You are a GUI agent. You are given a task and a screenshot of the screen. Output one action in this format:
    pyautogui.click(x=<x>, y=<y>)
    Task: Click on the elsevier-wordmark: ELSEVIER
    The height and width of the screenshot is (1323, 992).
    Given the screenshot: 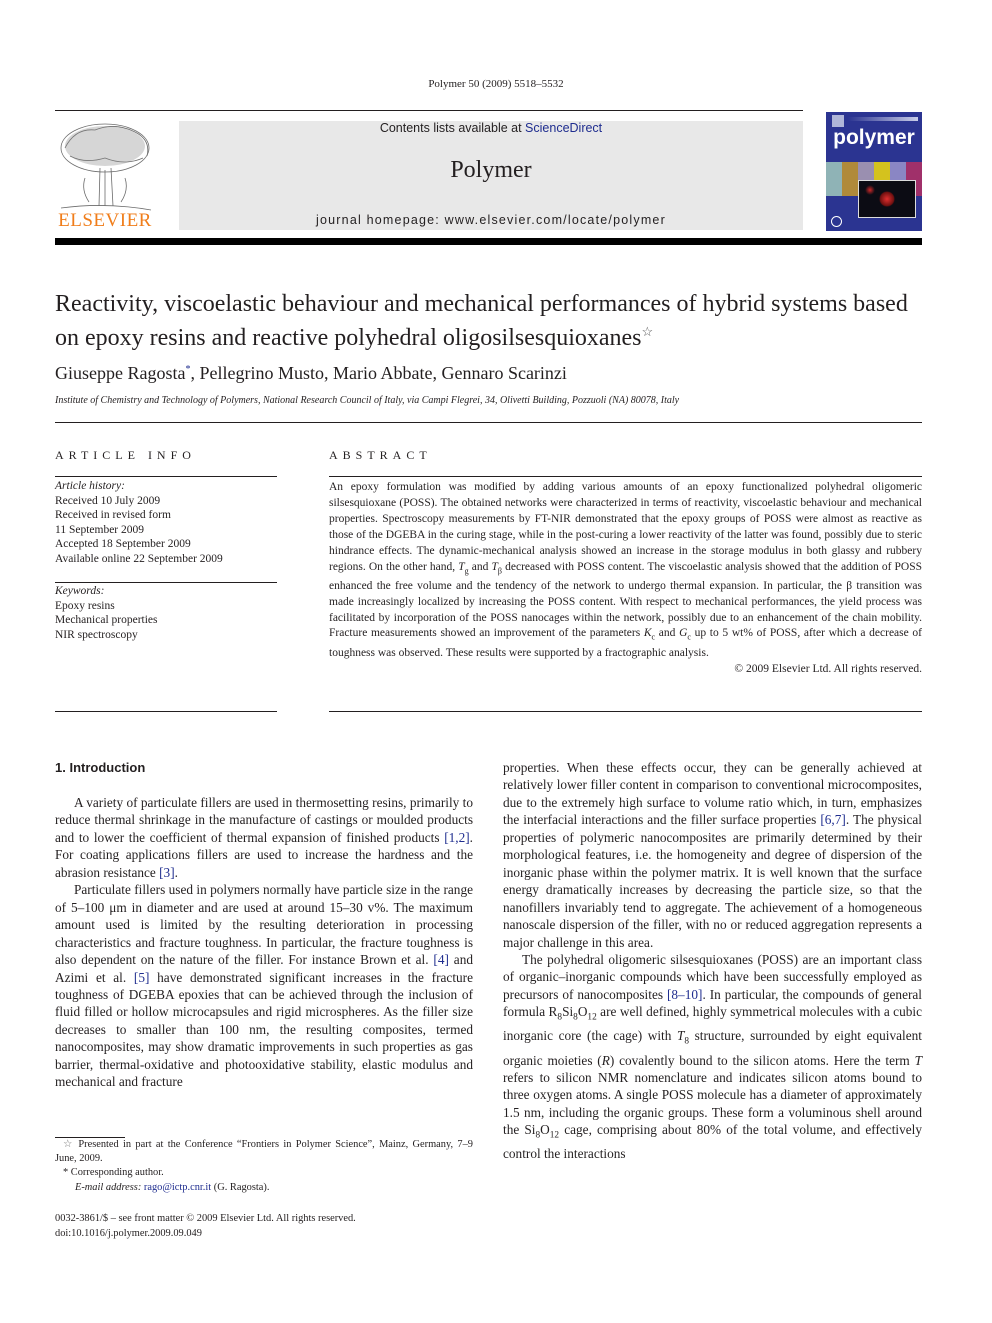 What is the action you would take?
    pyautogui.click(x=105, y=221)
    